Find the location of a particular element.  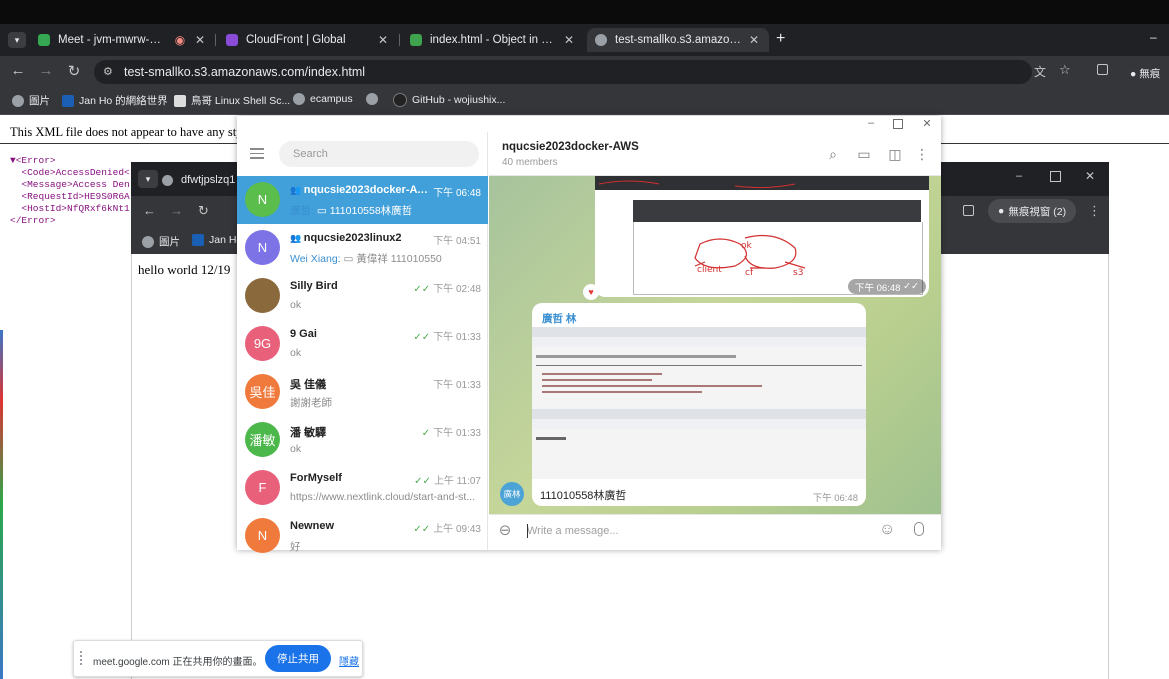

text-caret is located at coordinates (527, 531).